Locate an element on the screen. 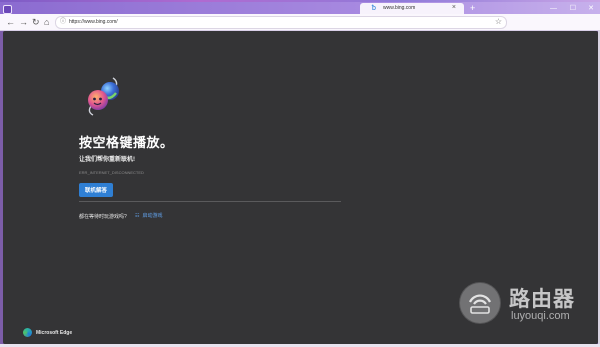 This screenshot has width=600, height=347. troubleshoot-button: 联机解答 is located at coordinates (96, 190).